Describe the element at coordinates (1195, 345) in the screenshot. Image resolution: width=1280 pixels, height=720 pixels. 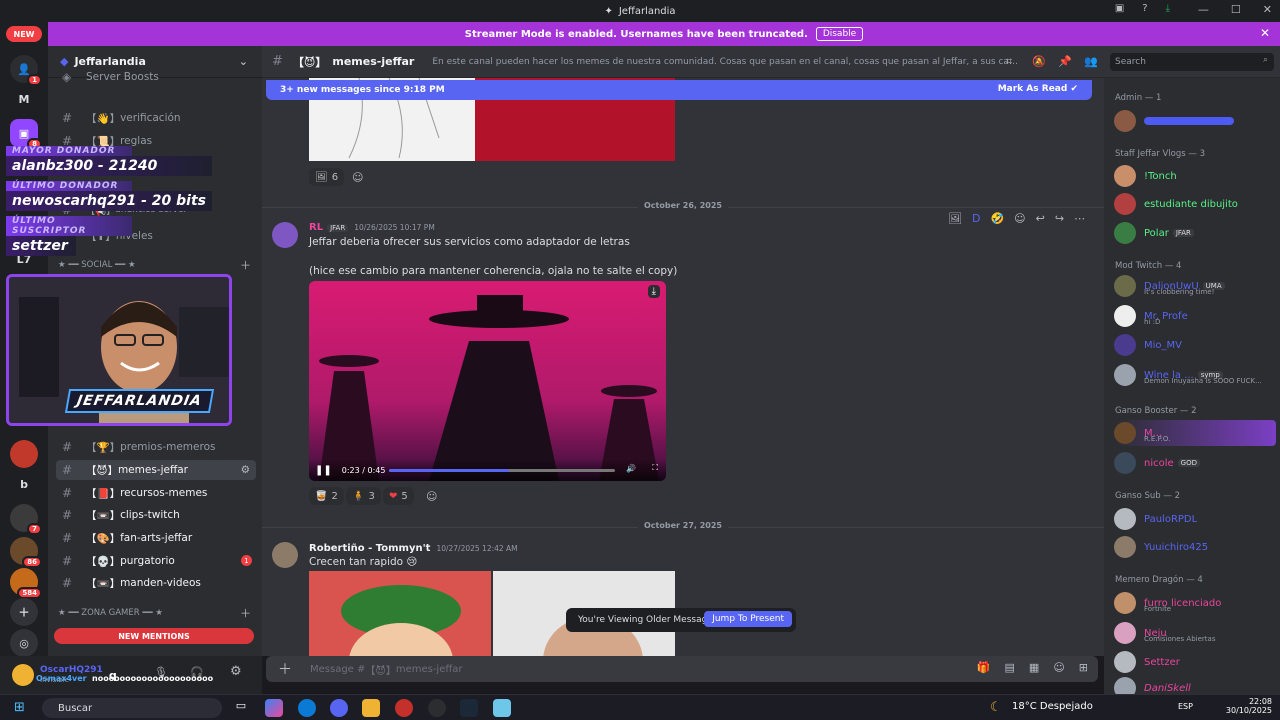
I see `member-item: Mio_MV` at that location.